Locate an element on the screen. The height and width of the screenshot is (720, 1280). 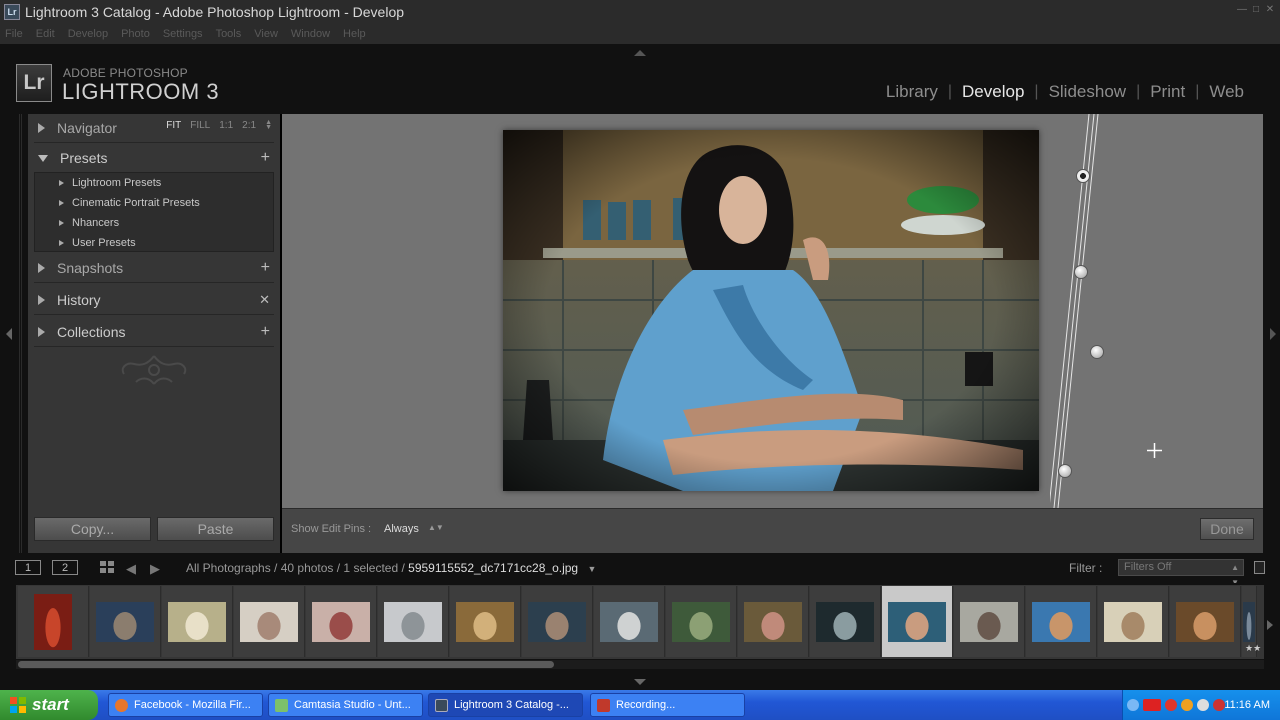
close-icon: ✕ is located at coordinates (1270, 10).